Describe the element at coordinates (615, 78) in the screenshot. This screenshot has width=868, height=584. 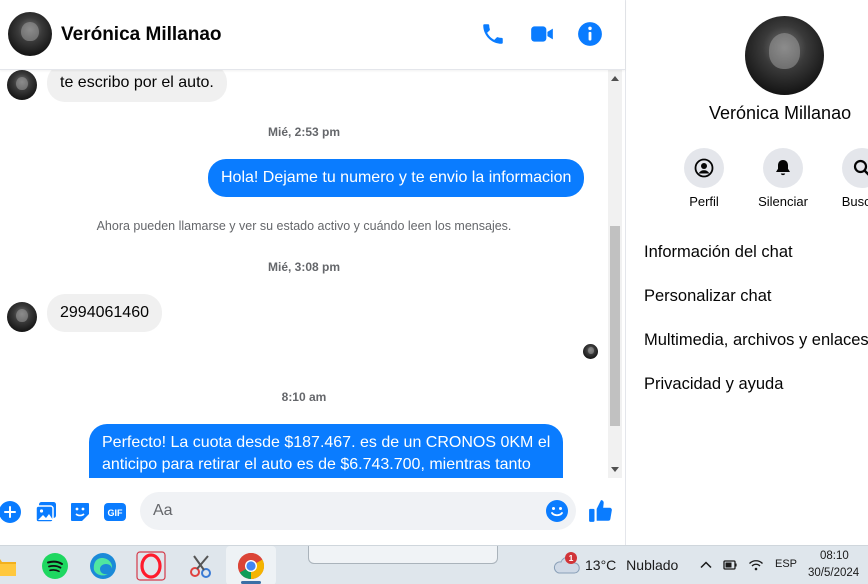
I see `scroll-up-arrow` at that location.